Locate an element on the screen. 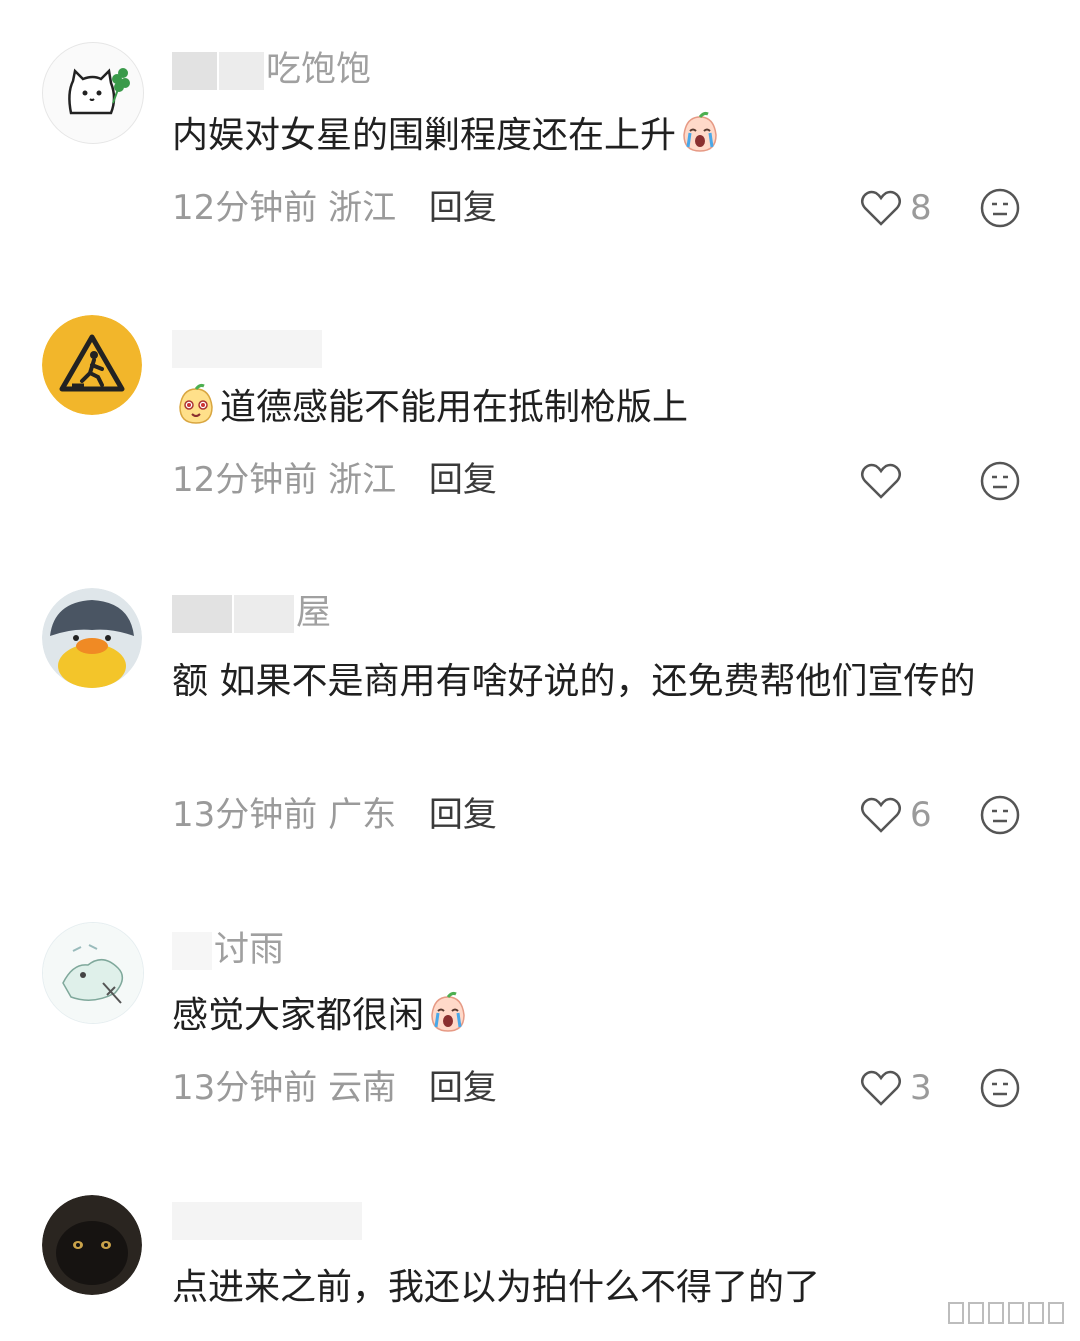  duck-hat-avatar-icon is located at coordinates (92, 638).